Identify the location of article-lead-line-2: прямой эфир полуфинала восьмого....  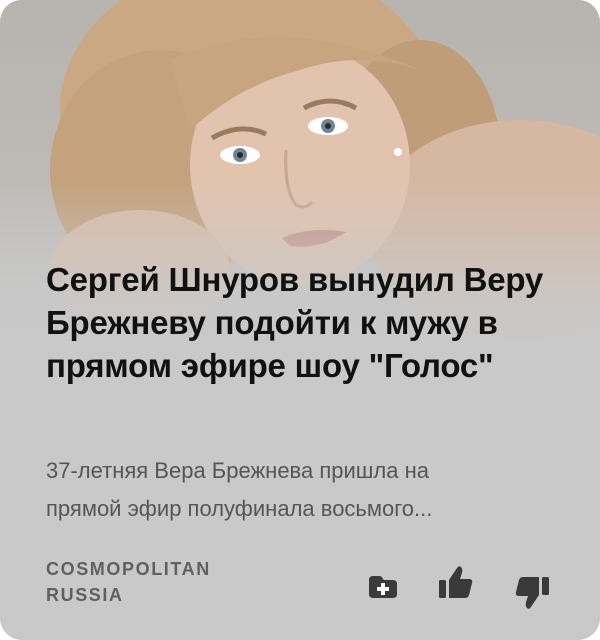
(239, 508).